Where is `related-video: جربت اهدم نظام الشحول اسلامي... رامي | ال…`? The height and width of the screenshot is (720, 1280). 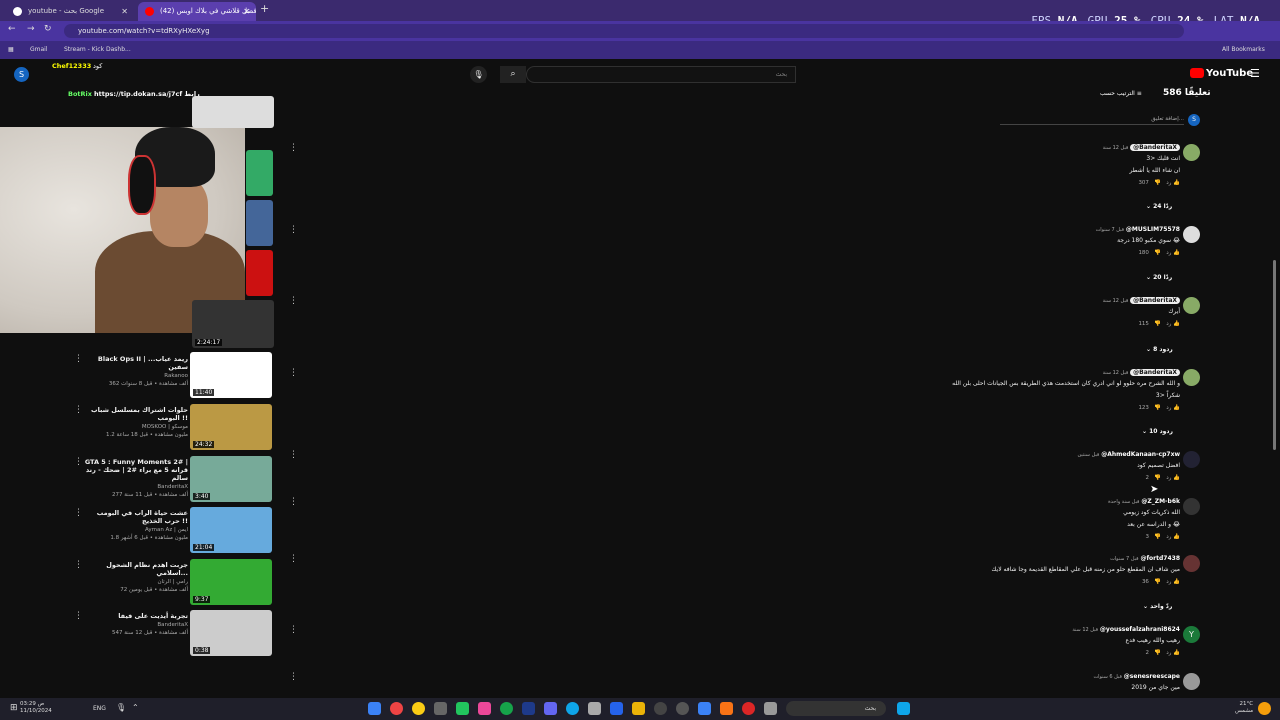
related-video: جربت اهدم نظام الشحول اسلامي... رامي | ال… is located at coordinates (135, 577).